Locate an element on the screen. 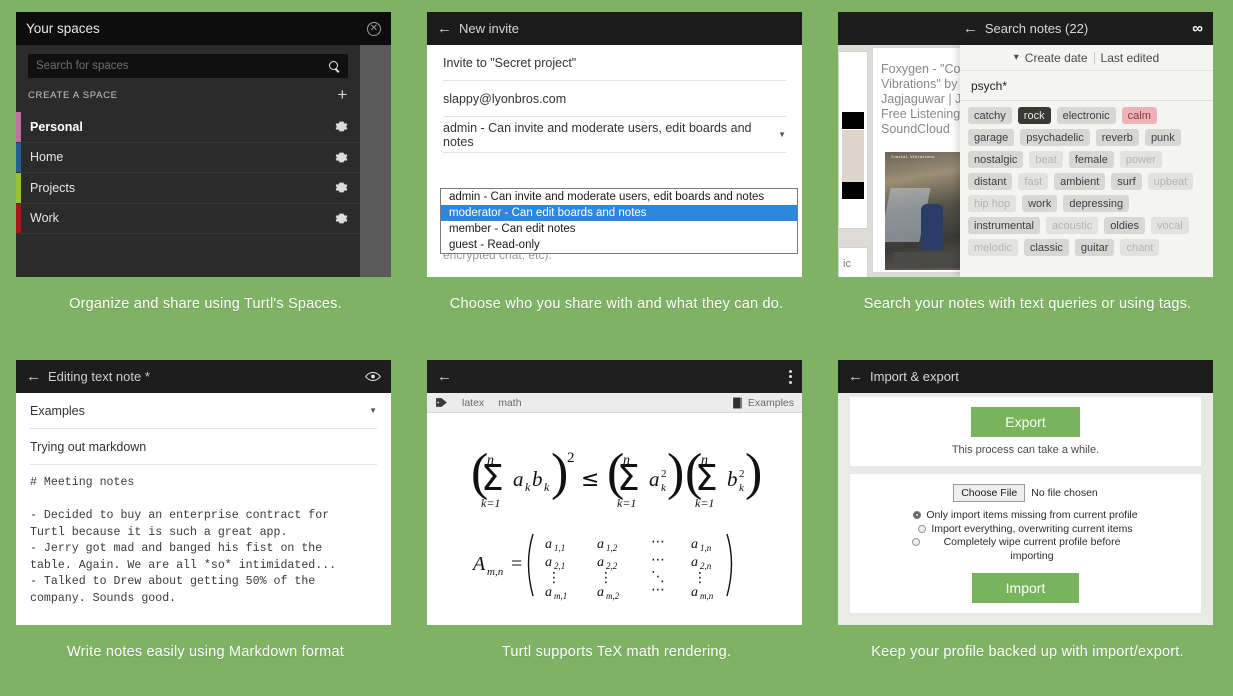 The width and height of the screenshot is (1233, 696). tag-female: female is located at coordinates (1091, 159).